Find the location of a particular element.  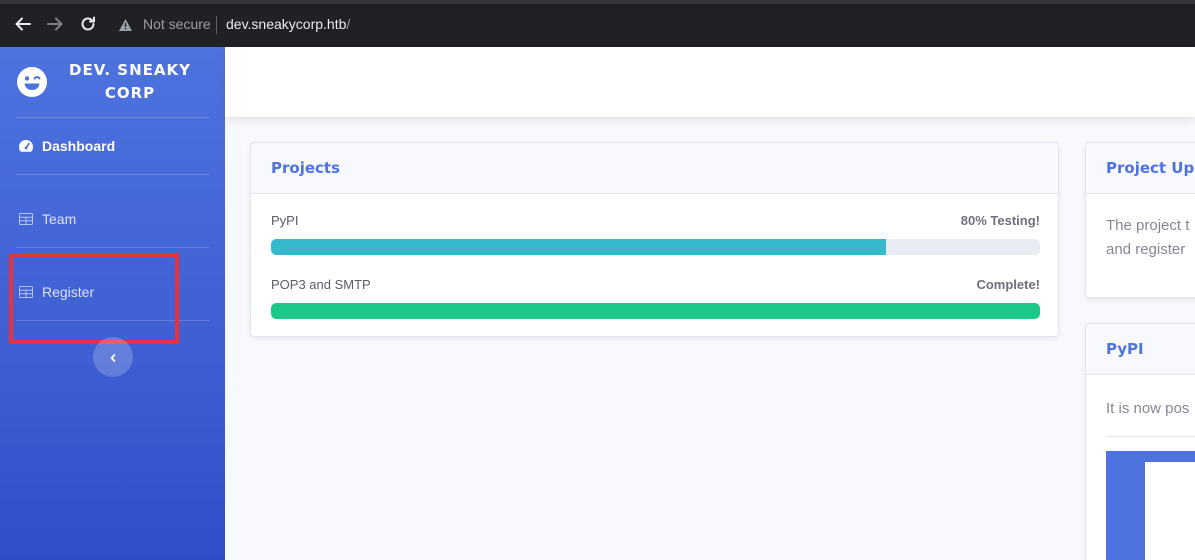

topbar is located at coordinates (710, 82).